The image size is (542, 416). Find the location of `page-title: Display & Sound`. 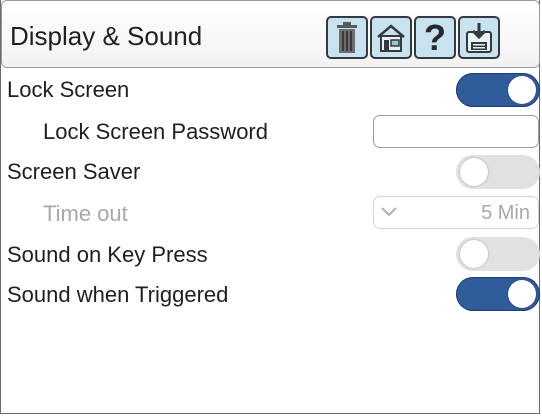

page-title: Display & Sound is located at coordinates (106, 36).